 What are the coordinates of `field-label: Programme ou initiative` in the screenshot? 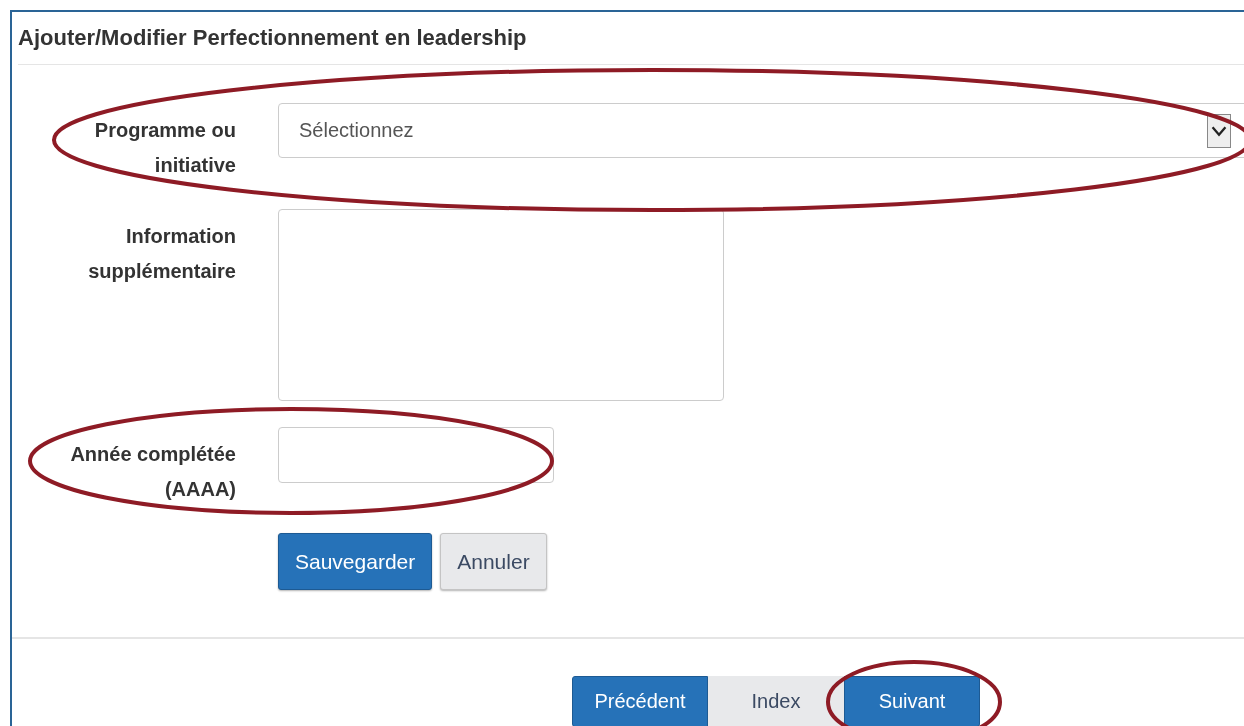 It's located at (164, 148).